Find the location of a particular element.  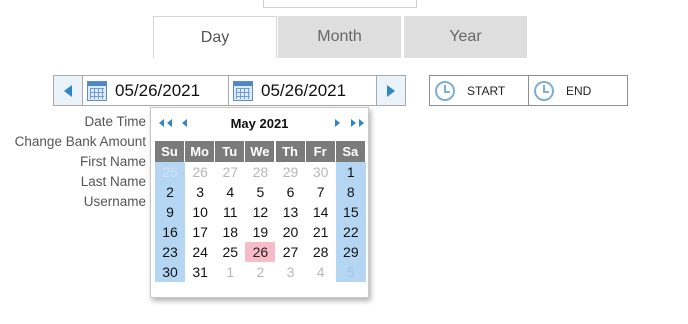

calendar-day: 12 is located at coordinates (260, 212).